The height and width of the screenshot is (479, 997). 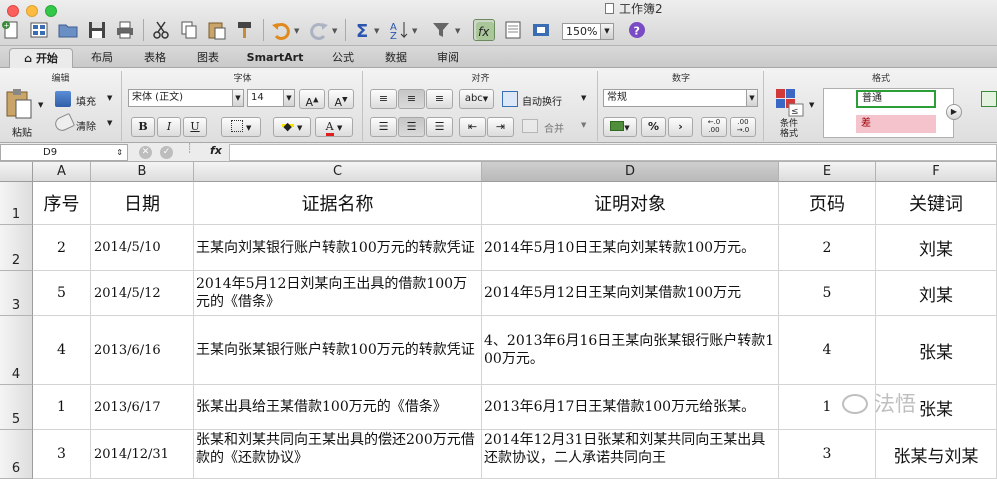 What do you see at coordinates (109, 98) in the screenshot?
I see `fill-dropdown-icon: ▼` at bounding box center [109, 98].